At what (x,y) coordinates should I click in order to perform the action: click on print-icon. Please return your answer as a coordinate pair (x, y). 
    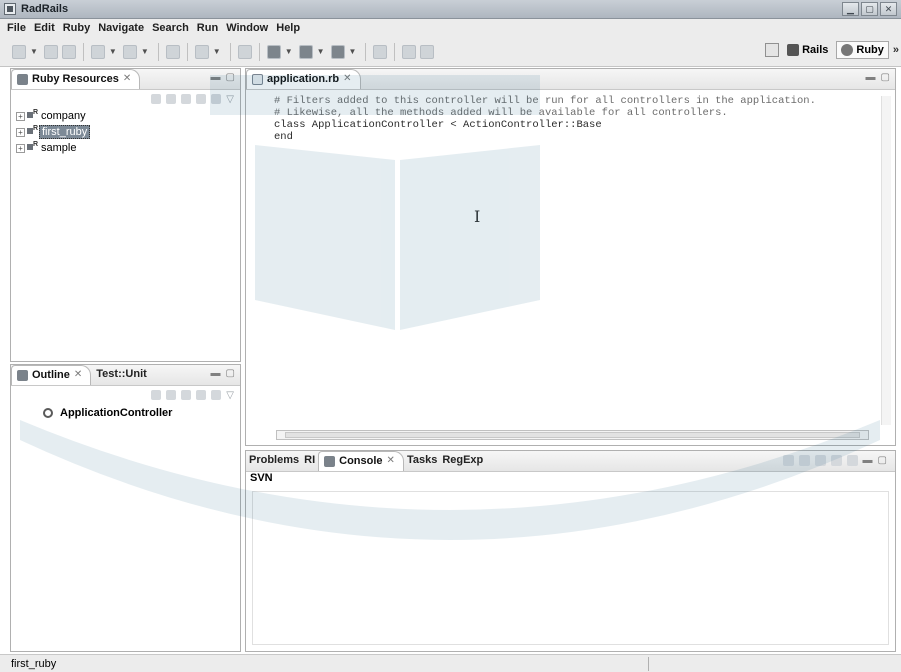
    Looking at the image, I should click on (68, 51).